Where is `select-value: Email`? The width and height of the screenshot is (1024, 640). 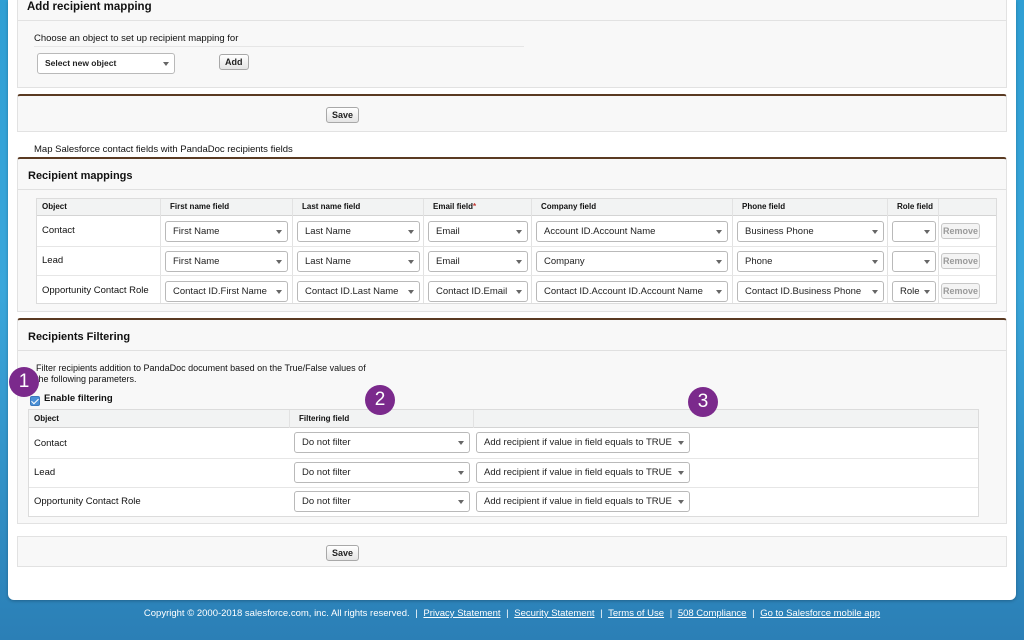
select-value: Email is located at coordinates (448, 231).